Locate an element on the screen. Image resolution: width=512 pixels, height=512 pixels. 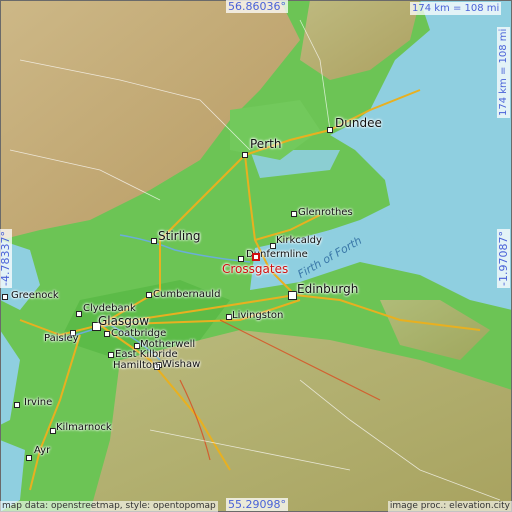
cumbernauld-label: Cumbernauld is located at coordinates (187, 294).